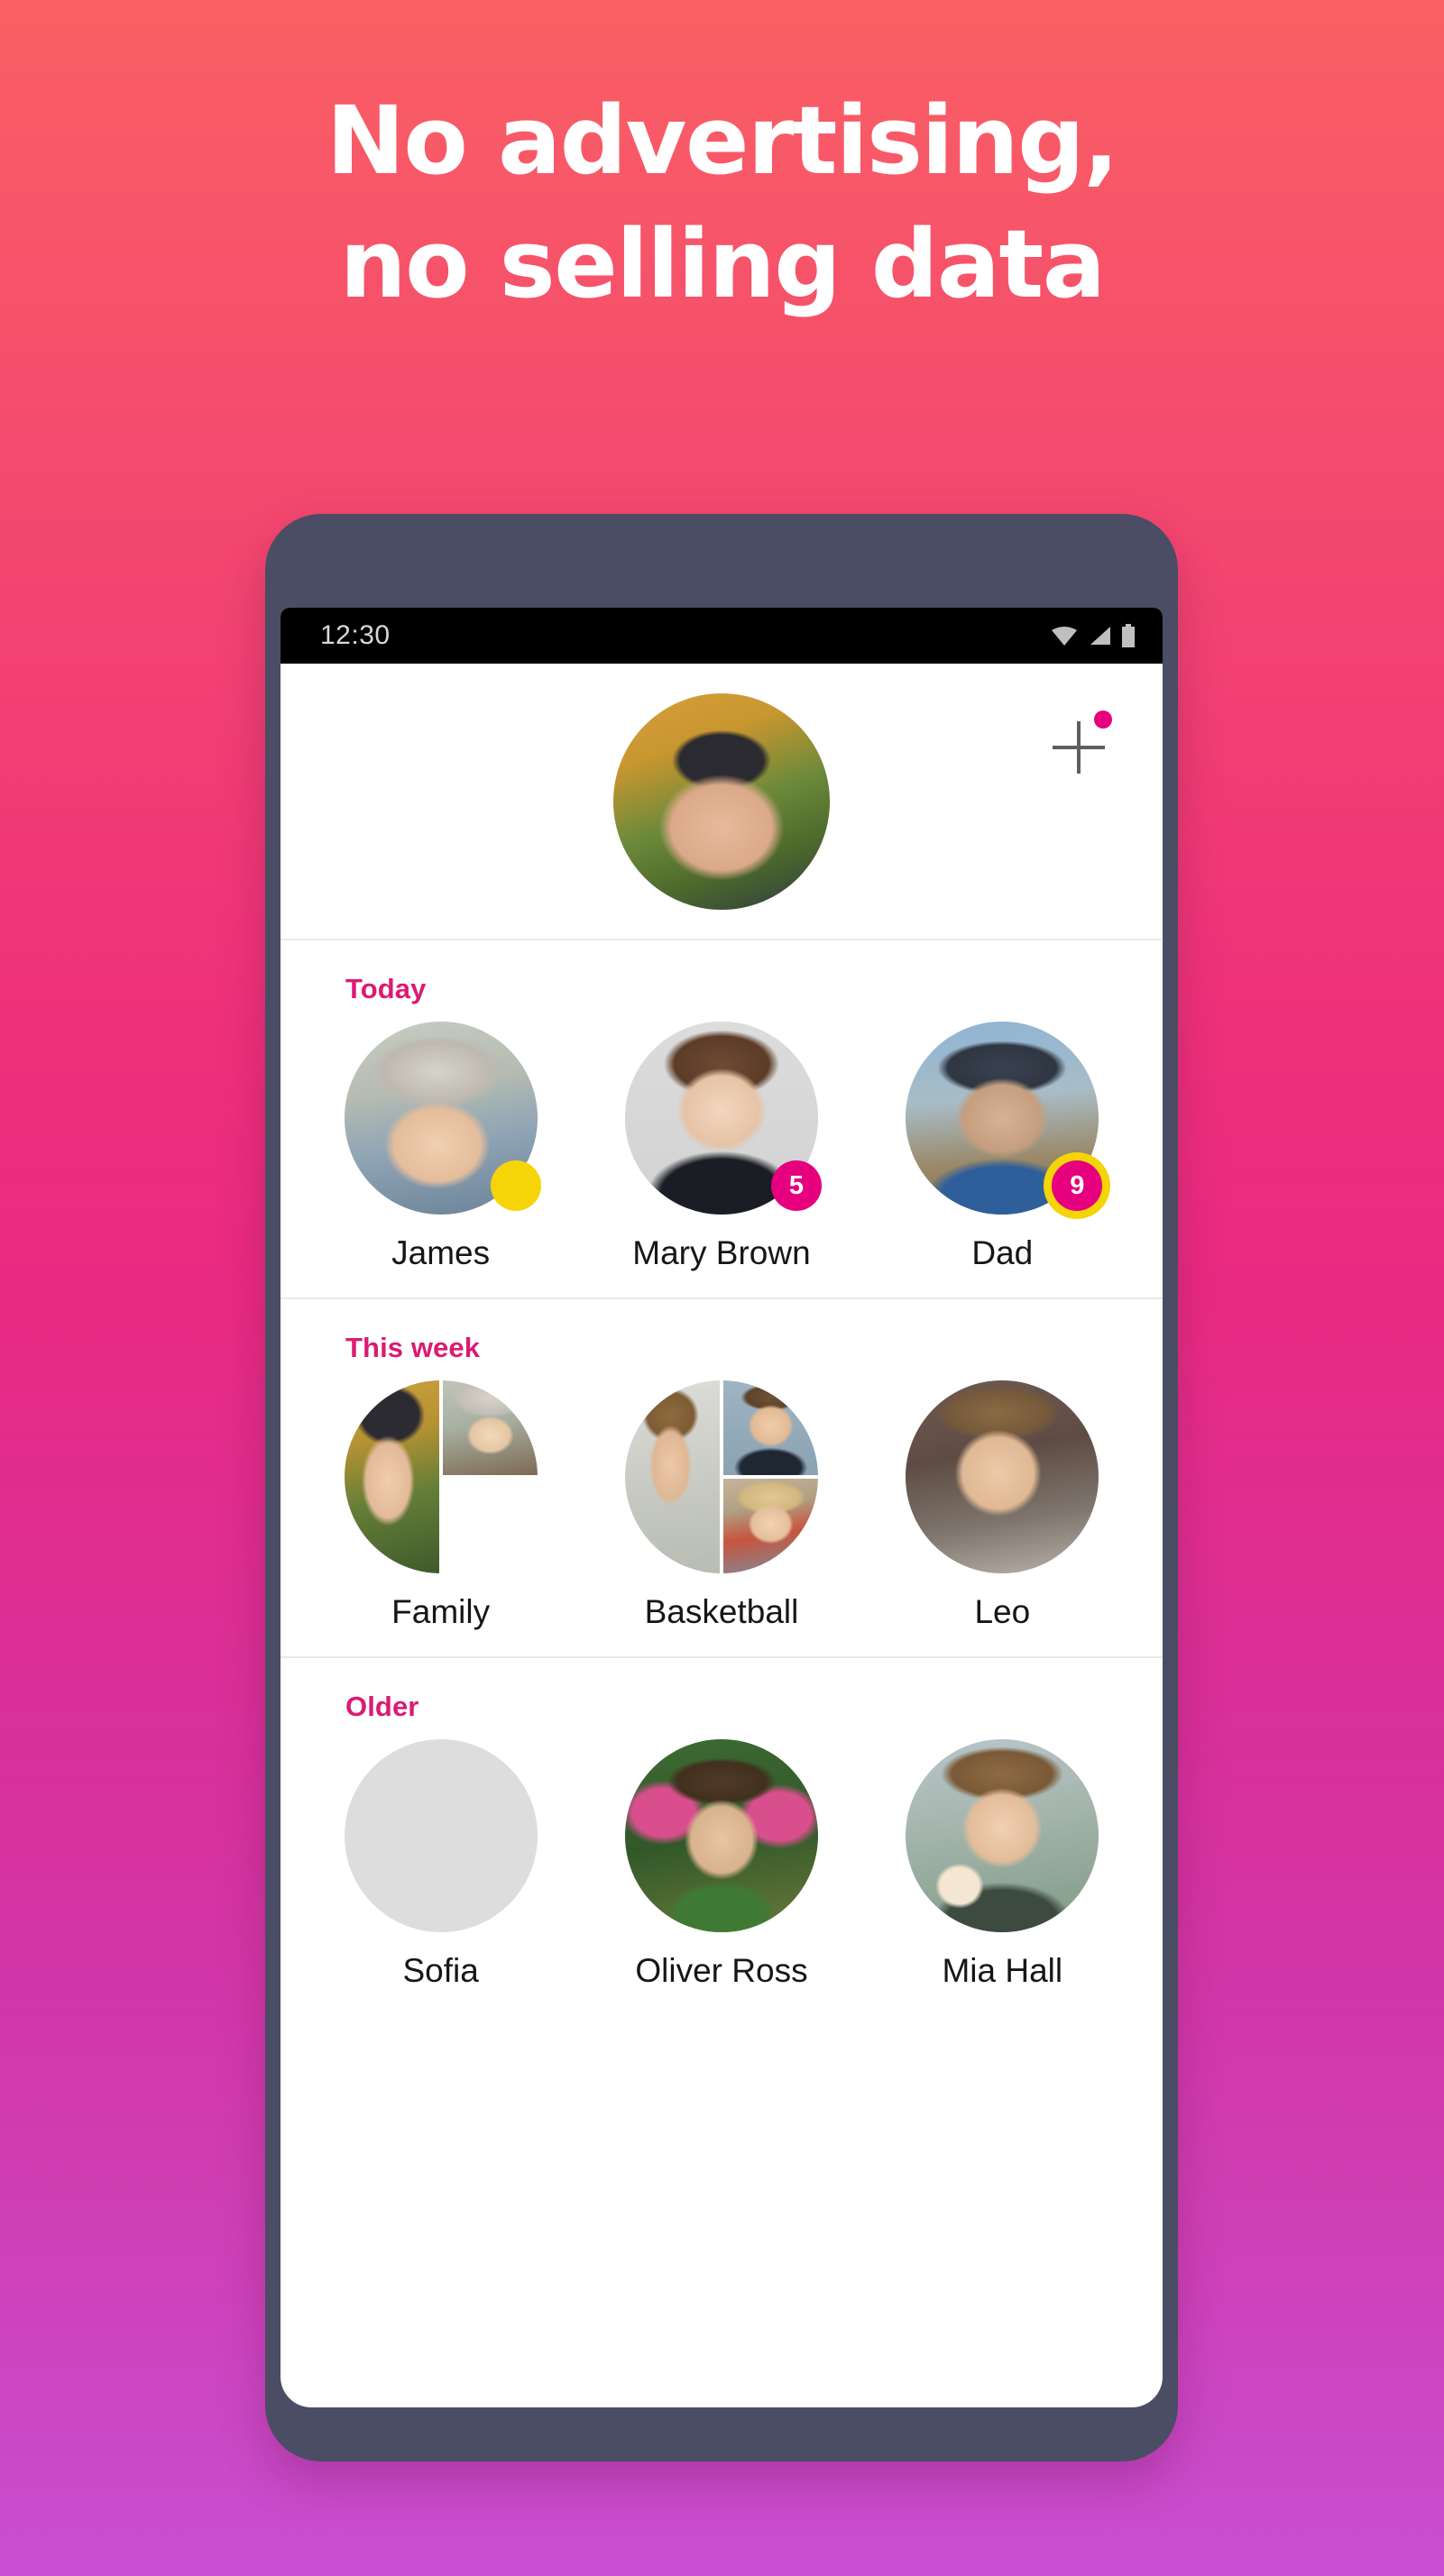 The image size is (1444, 2576). What do you see at coordinates (440, 1970) in the screenshot?
I see `contact-name: Sofia` at bounding box center [440, 1970].